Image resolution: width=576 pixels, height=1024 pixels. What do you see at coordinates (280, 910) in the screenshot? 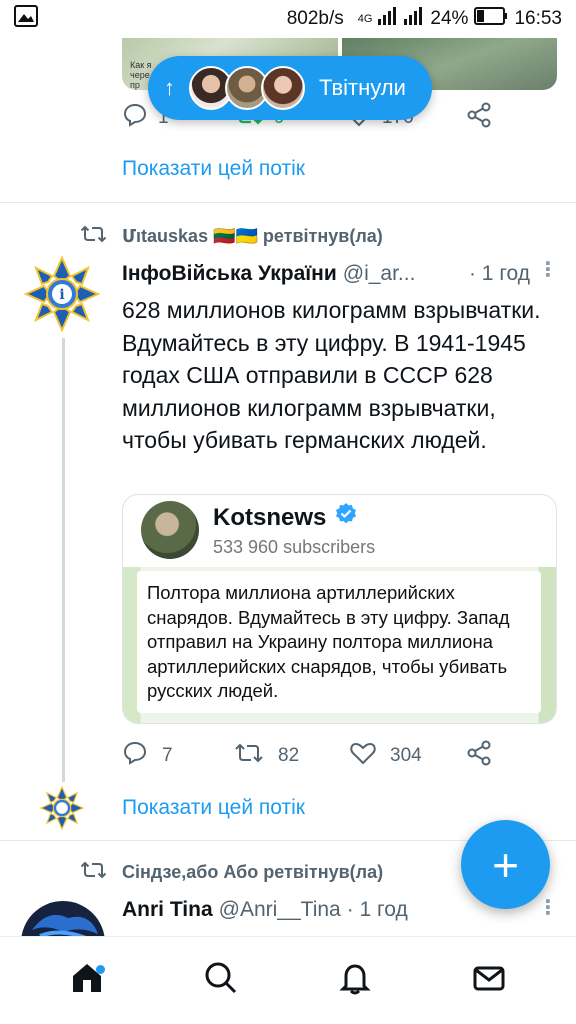
I see `author-handle: @Anri__Tina` at bounding box center [280, 910].